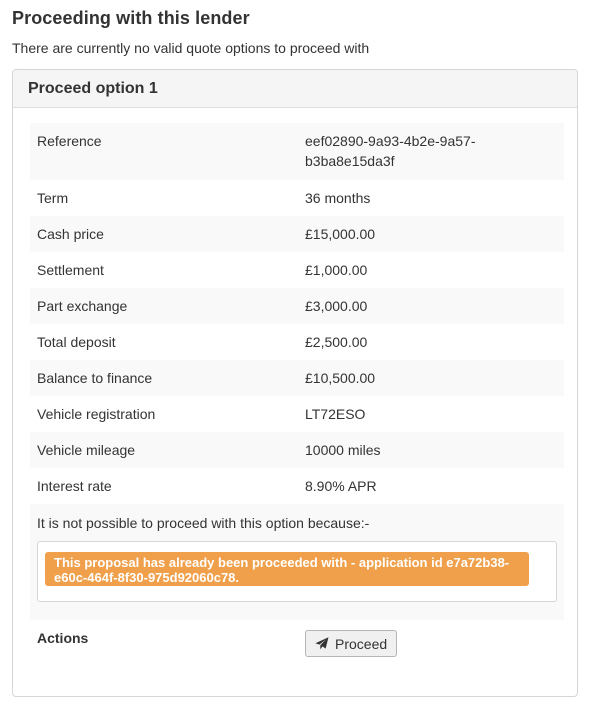  I want to click on detail-label: Balance to finance, so click(95, 378).